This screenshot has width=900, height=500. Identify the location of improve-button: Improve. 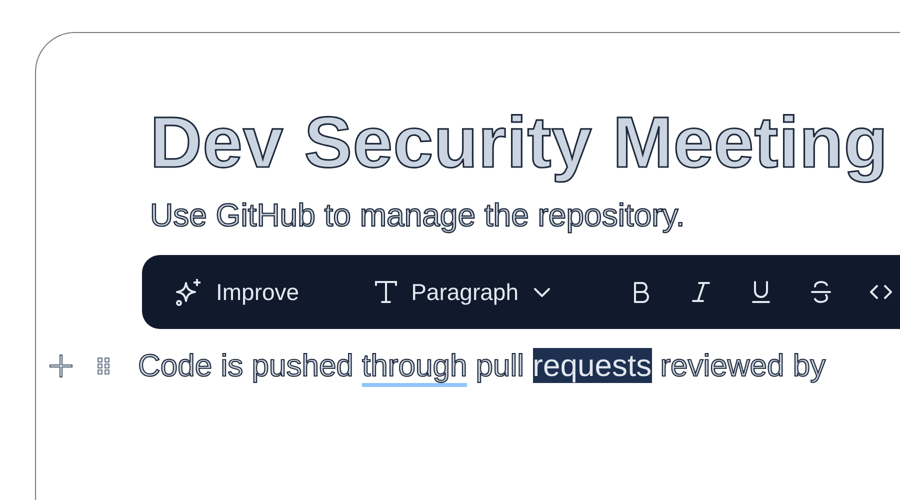
(237, 292).